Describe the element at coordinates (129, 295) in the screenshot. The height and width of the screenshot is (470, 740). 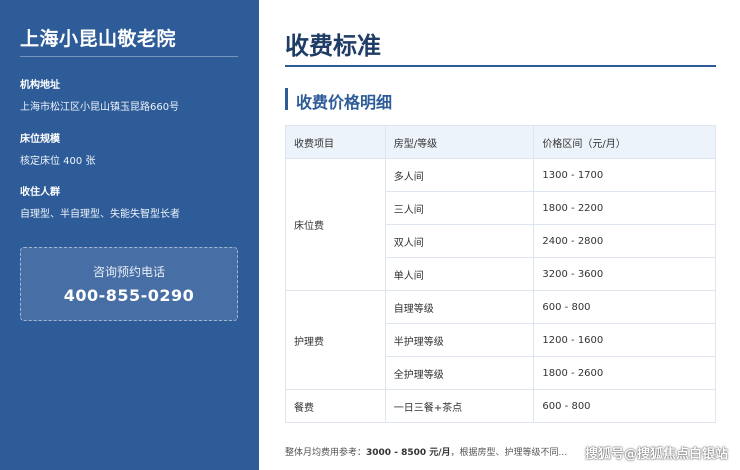
I see `phone-number: 400-855-0290` at that location.